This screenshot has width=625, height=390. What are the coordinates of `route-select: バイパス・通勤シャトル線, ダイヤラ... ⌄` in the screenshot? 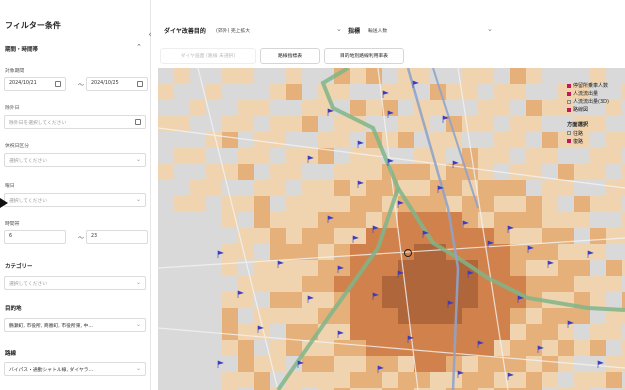 It's located at (75, 369).